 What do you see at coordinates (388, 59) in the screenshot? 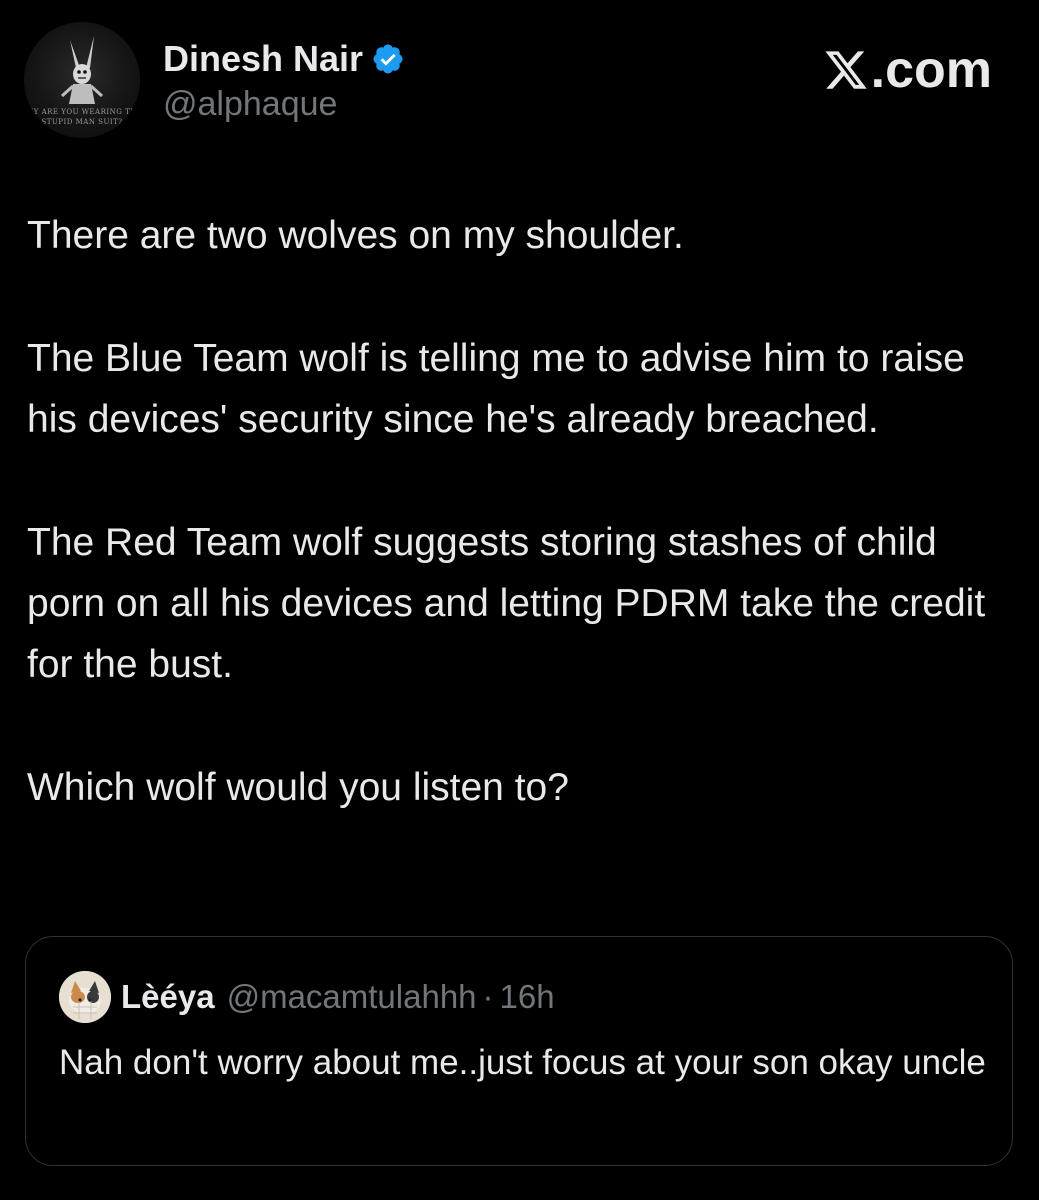
I see `verified-badge-icon` at bounding box center [388, 59].